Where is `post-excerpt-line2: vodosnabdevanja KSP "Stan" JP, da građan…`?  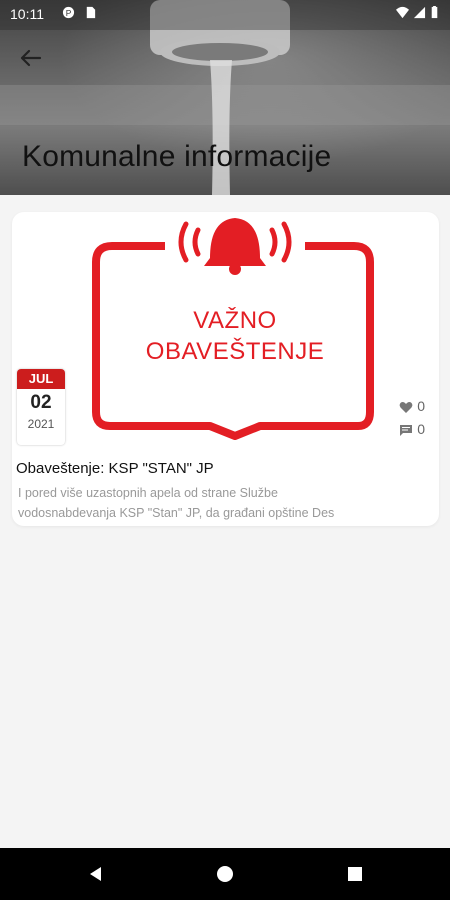
post-excerpt-line2: vodosnabdevanja KSP "Stan" JP, da građan… is located at coordinates (176, 513).